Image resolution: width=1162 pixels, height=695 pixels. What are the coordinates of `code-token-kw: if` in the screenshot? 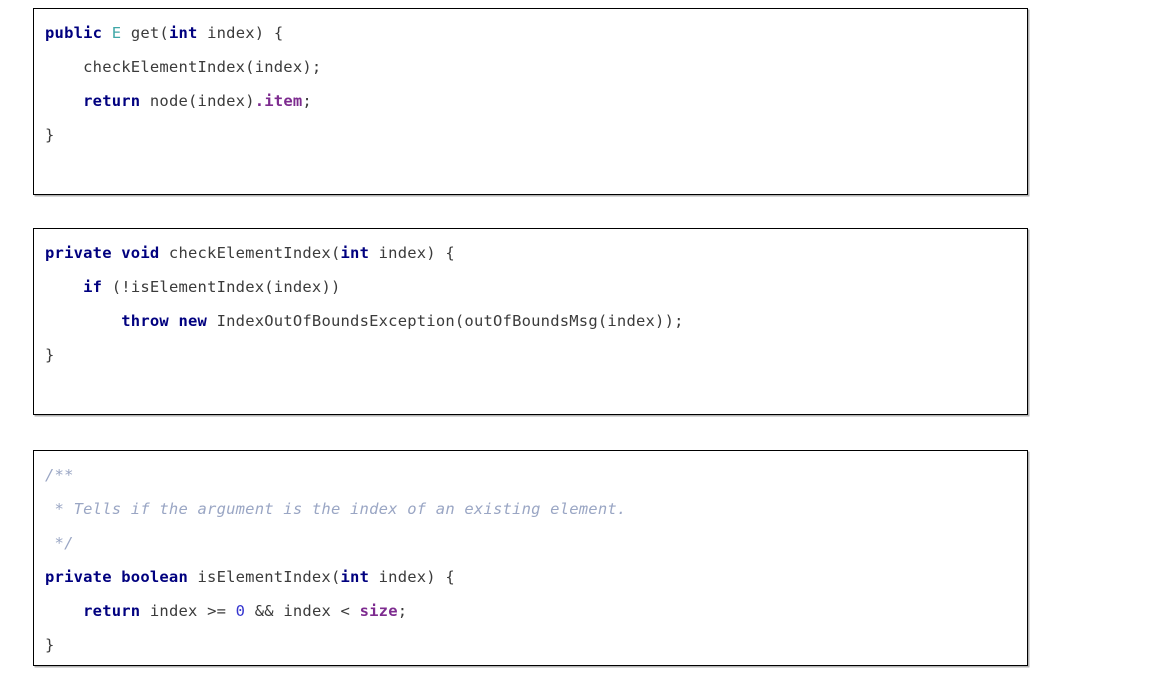 It's located at (93, 287).